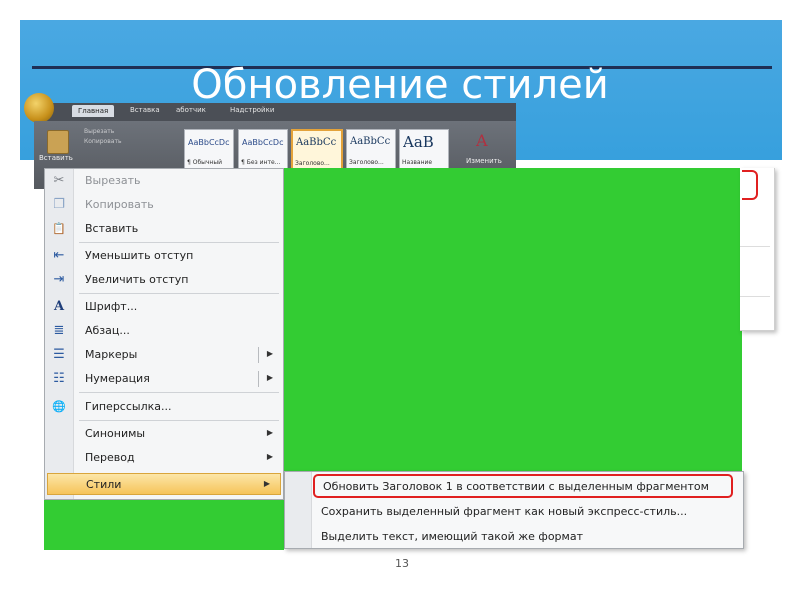 The image size is (800, 600). Describe the element at coordinates (59, 330) in the screenshot. I see `paragraph-icon: ≣` at that location.